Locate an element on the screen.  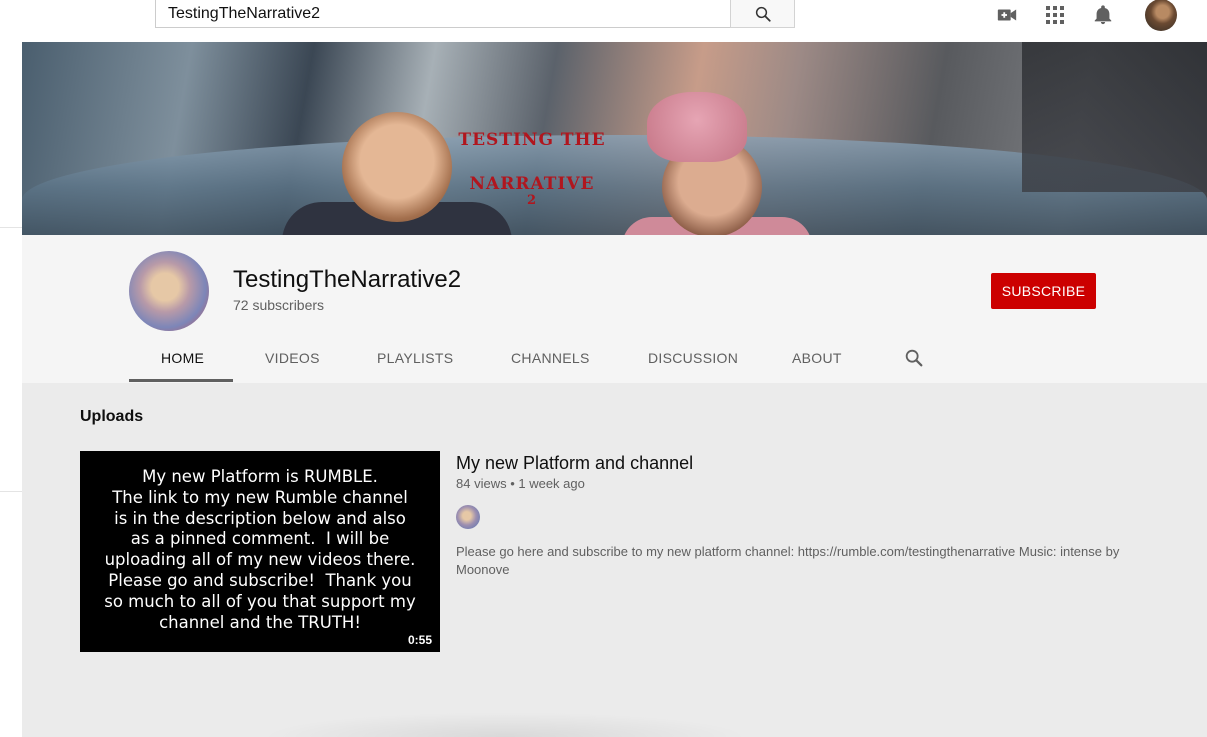
video-channel-avatar is located at coordinates (468, 517).